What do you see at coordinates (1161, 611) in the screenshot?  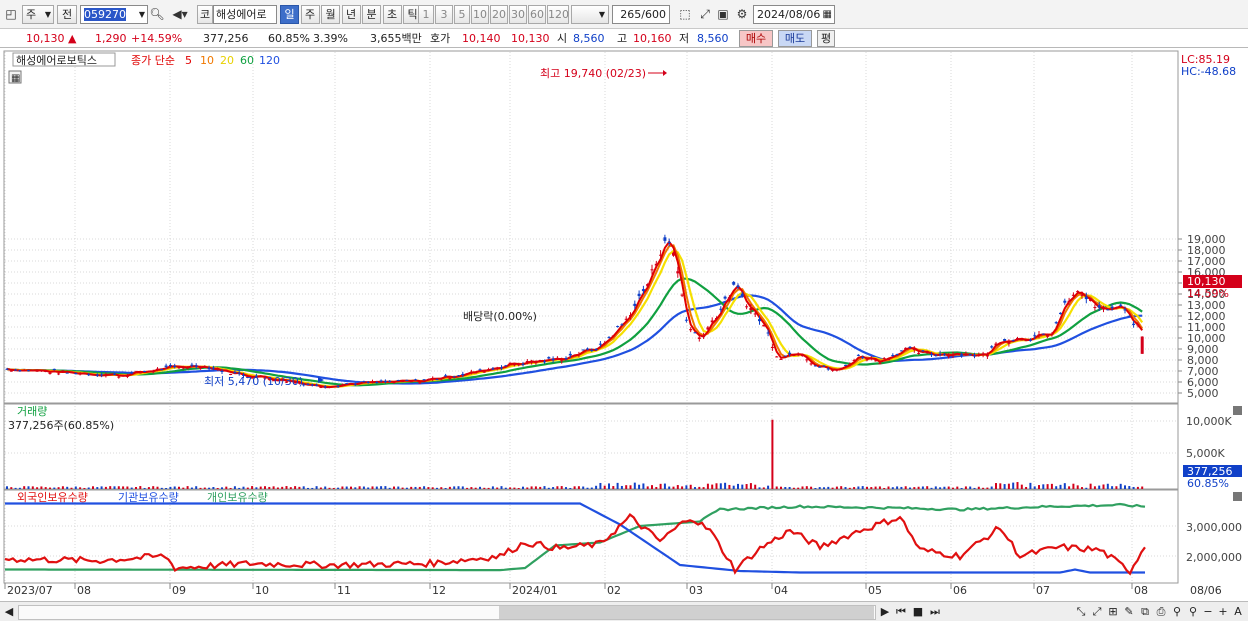 I see `print-icon: ⎙` at bounding box center [1161, 611].